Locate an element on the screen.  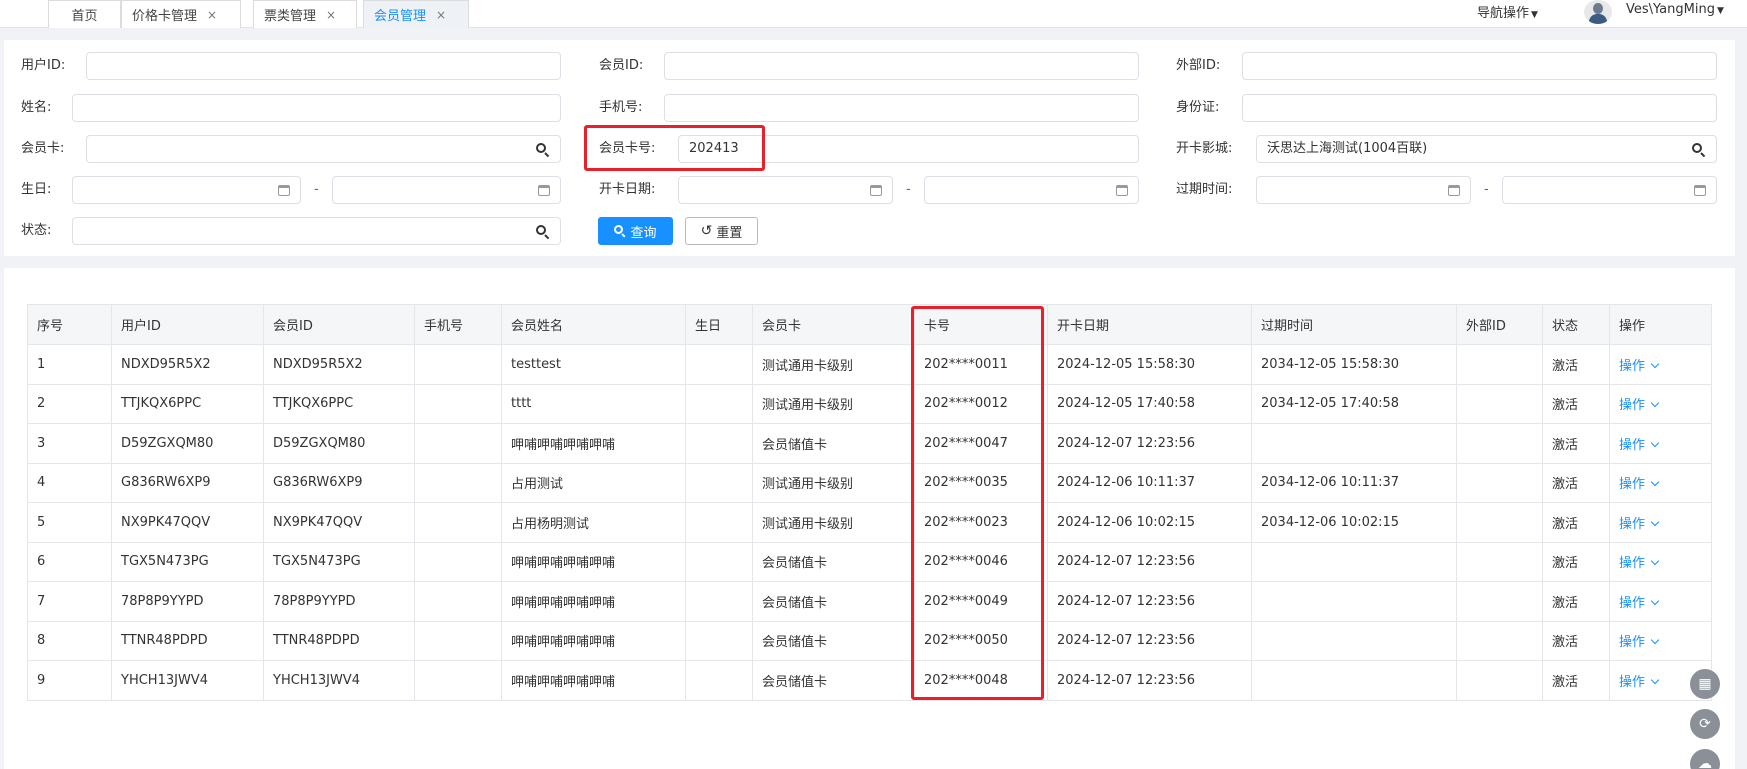
row-index: 3 is located at coordinates (69, 443).